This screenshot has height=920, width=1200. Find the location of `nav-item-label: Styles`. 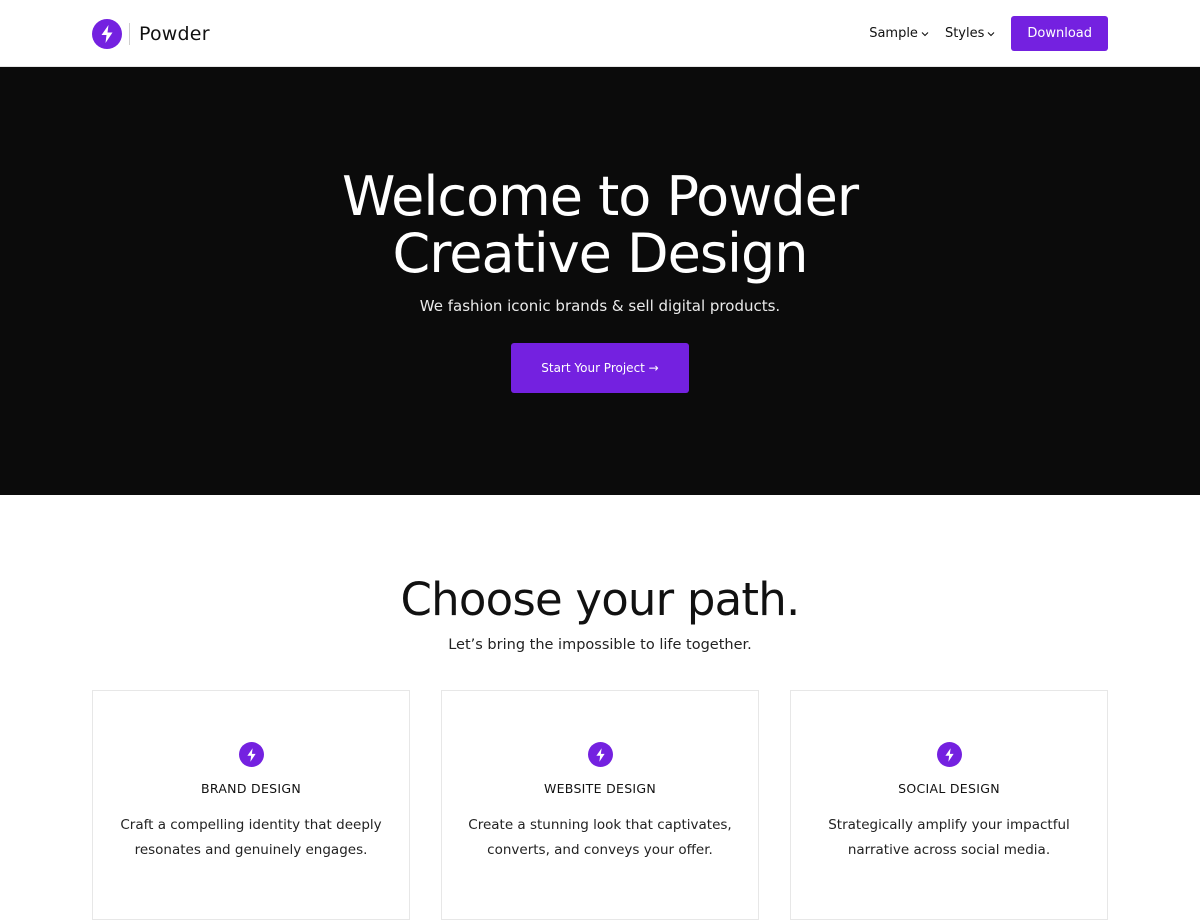

nav-item-label: Styles is located at coordinates (964, 33).